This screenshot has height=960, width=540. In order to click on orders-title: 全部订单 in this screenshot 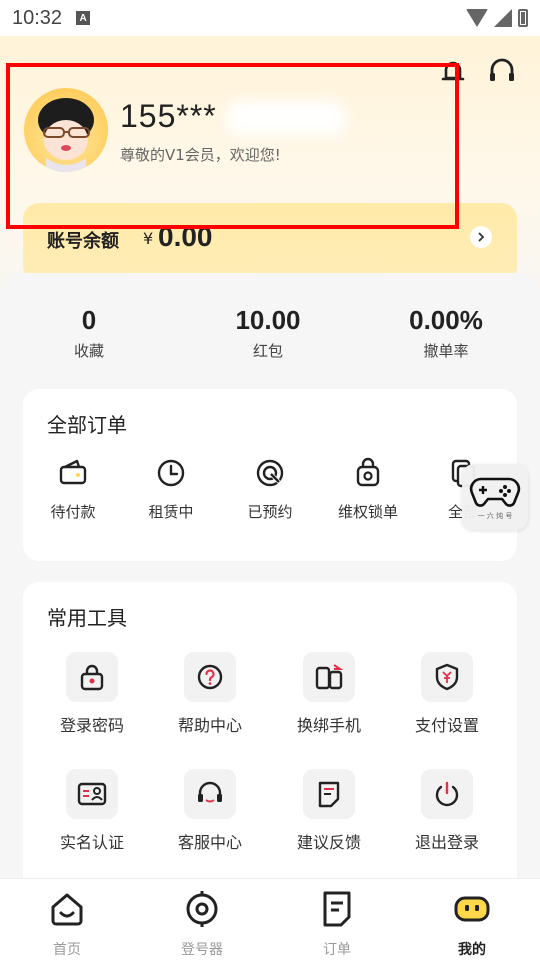, I will do `click(87, 425)`.